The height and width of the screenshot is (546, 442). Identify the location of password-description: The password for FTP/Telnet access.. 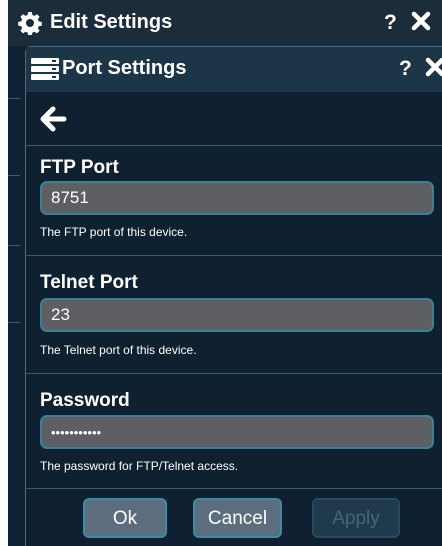
(139, 466).